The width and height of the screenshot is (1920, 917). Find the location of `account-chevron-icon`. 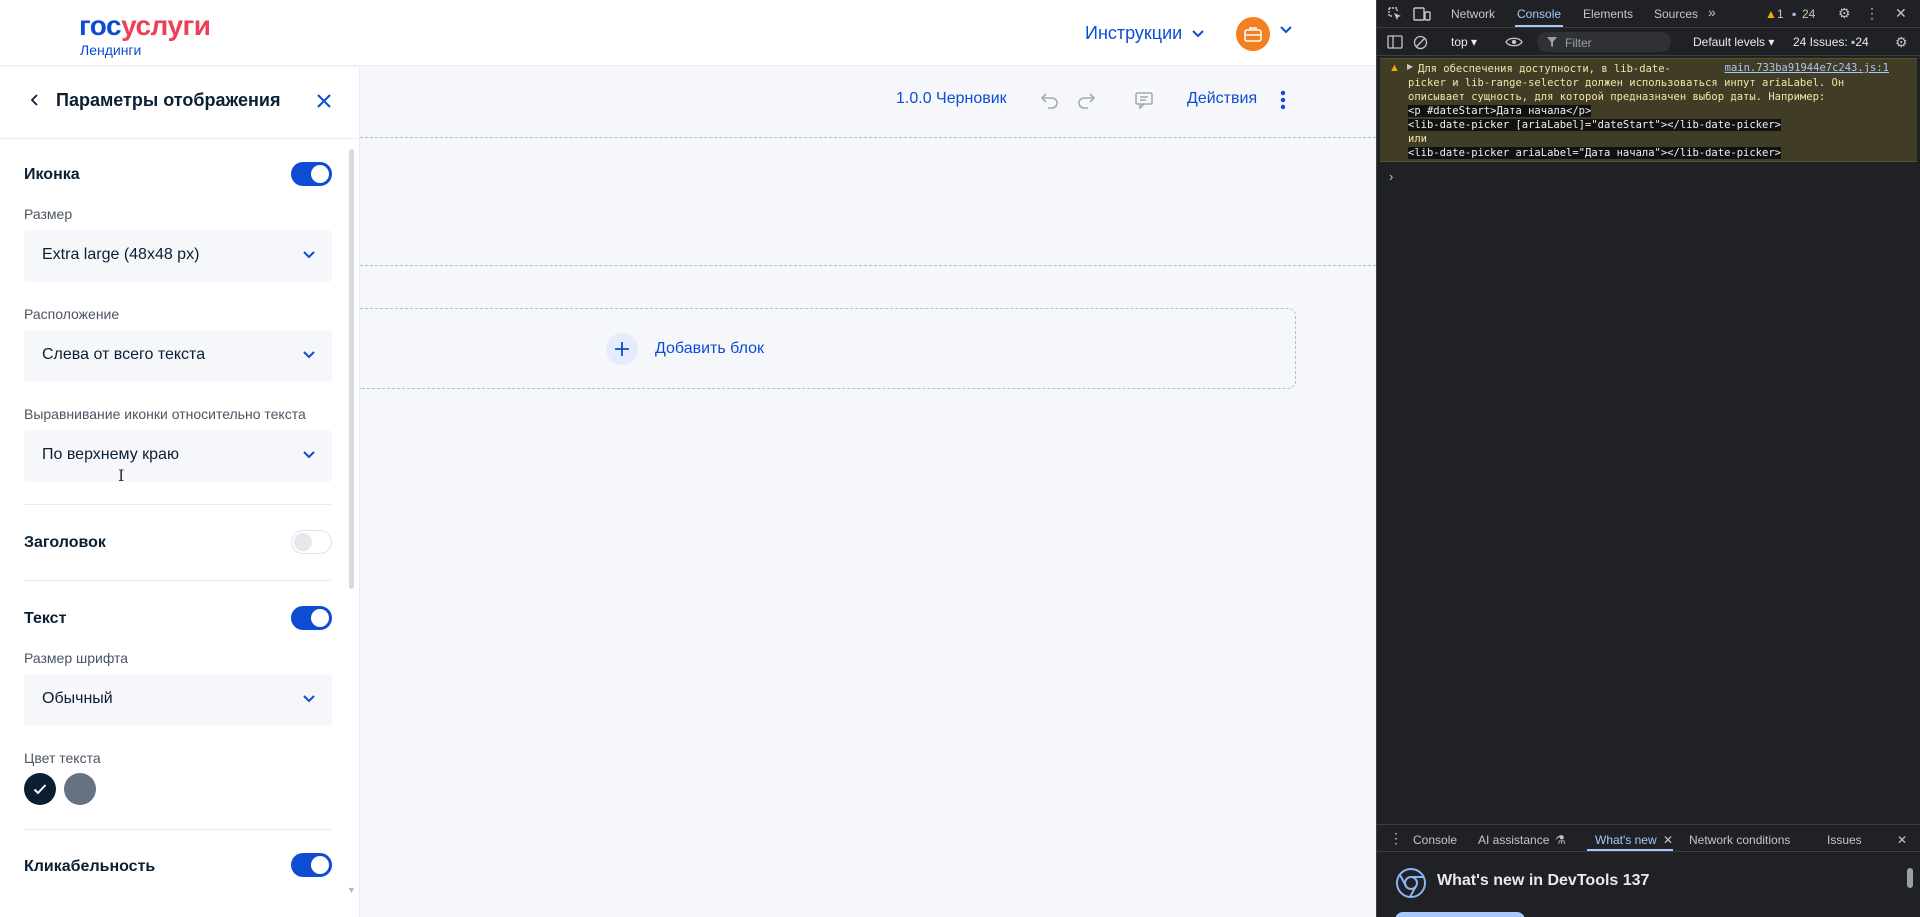

account-chevron-icon is located at coordinates (1286, 30).